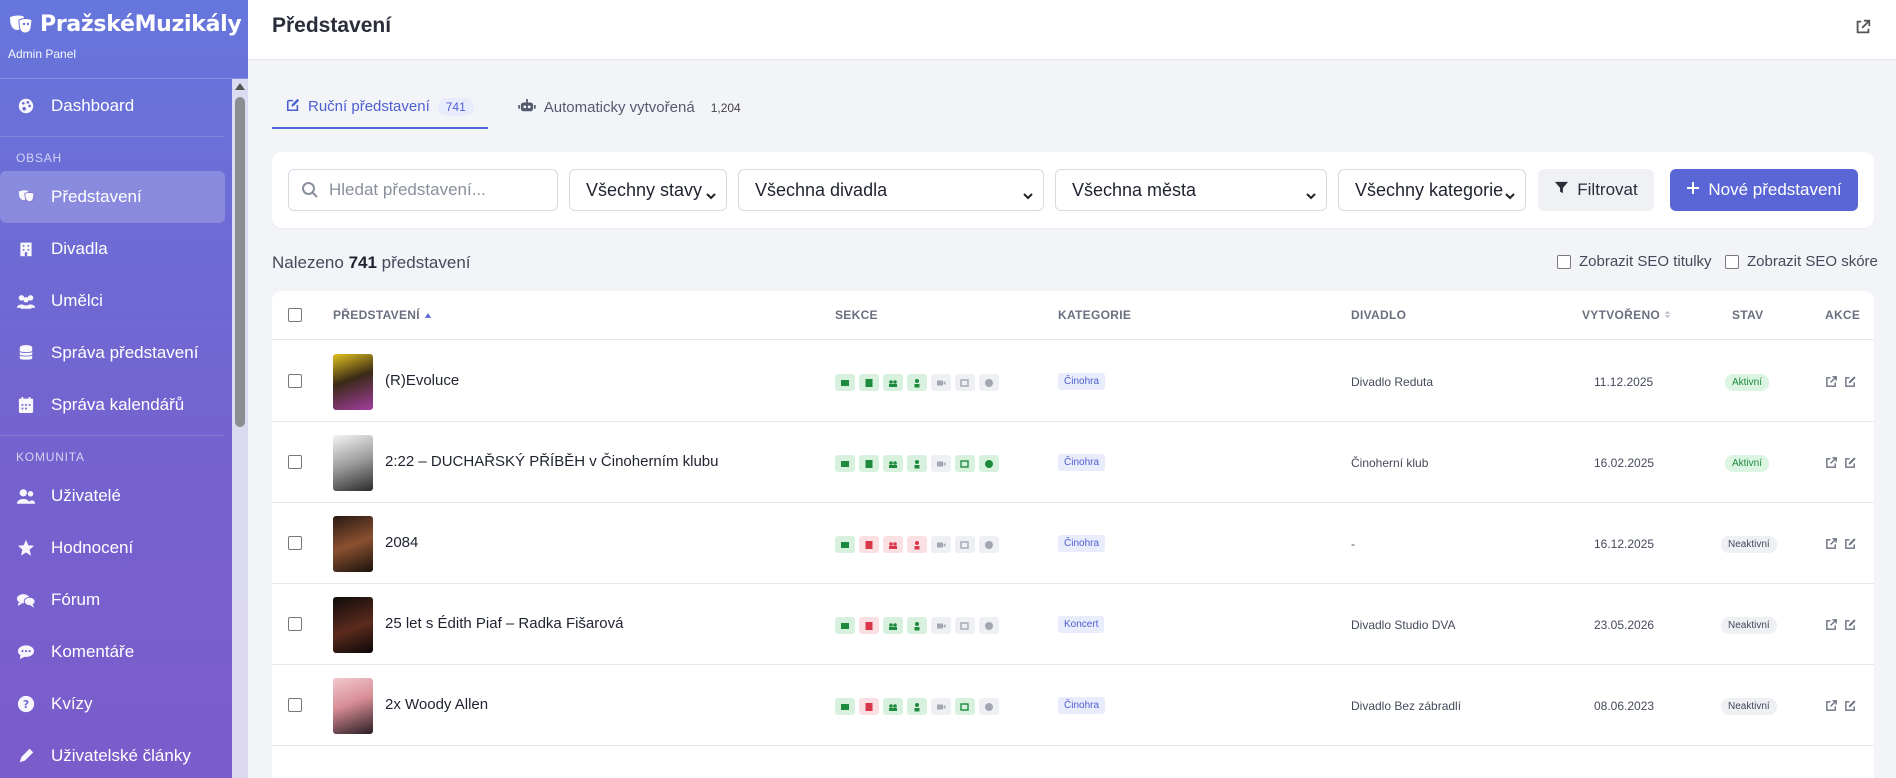 The height and width of the screenshot is (778, 1896). What do you see at coordinates (455, 106) in the screenshot?
I see `tab-count: 741` at bounding box center [455, 106].